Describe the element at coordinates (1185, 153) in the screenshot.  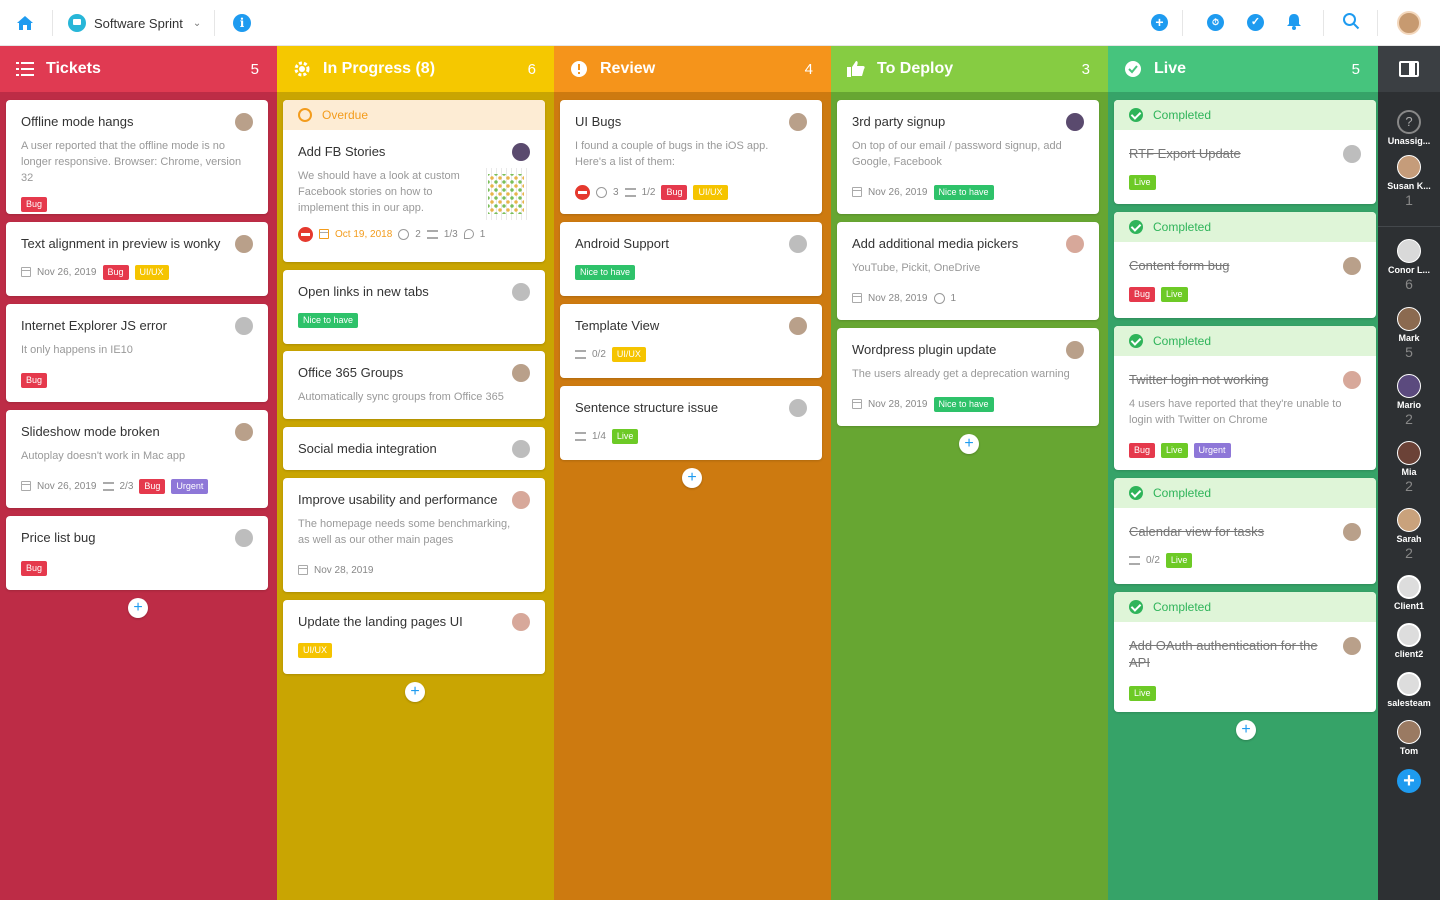
I see `card-title: RTF Export Update` at that location.